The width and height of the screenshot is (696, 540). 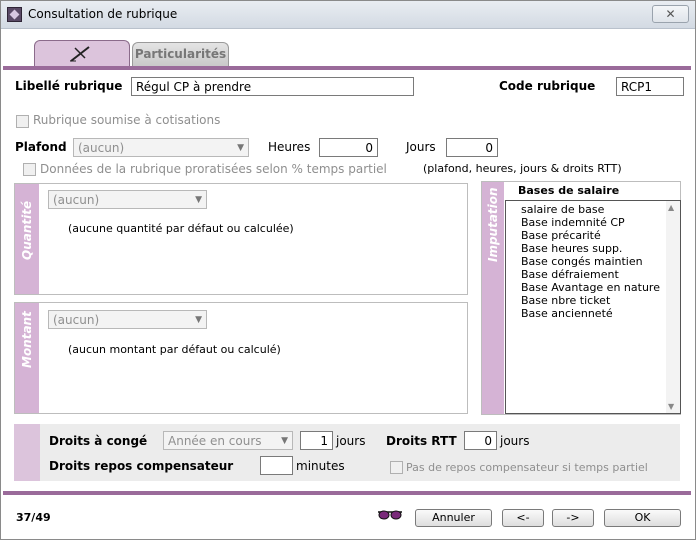 I want to click on montant-title: Montant, so click(x=27, y=339).